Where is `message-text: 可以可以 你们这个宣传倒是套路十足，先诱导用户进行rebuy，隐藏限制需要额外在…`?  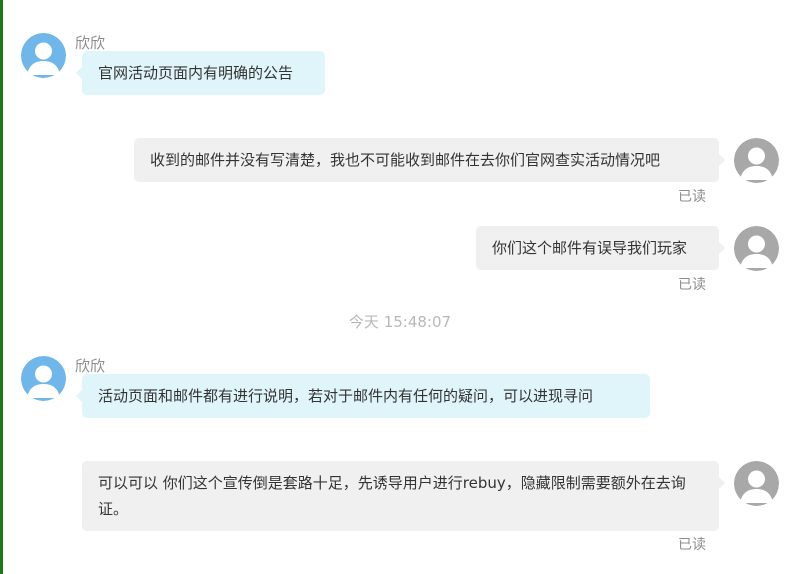
message-text: 可以可以 你们这个宣传倒是套路十足，先诱导用户进行rebuy，隐藏限制需要额外在… is located at coordinates (392, 496).